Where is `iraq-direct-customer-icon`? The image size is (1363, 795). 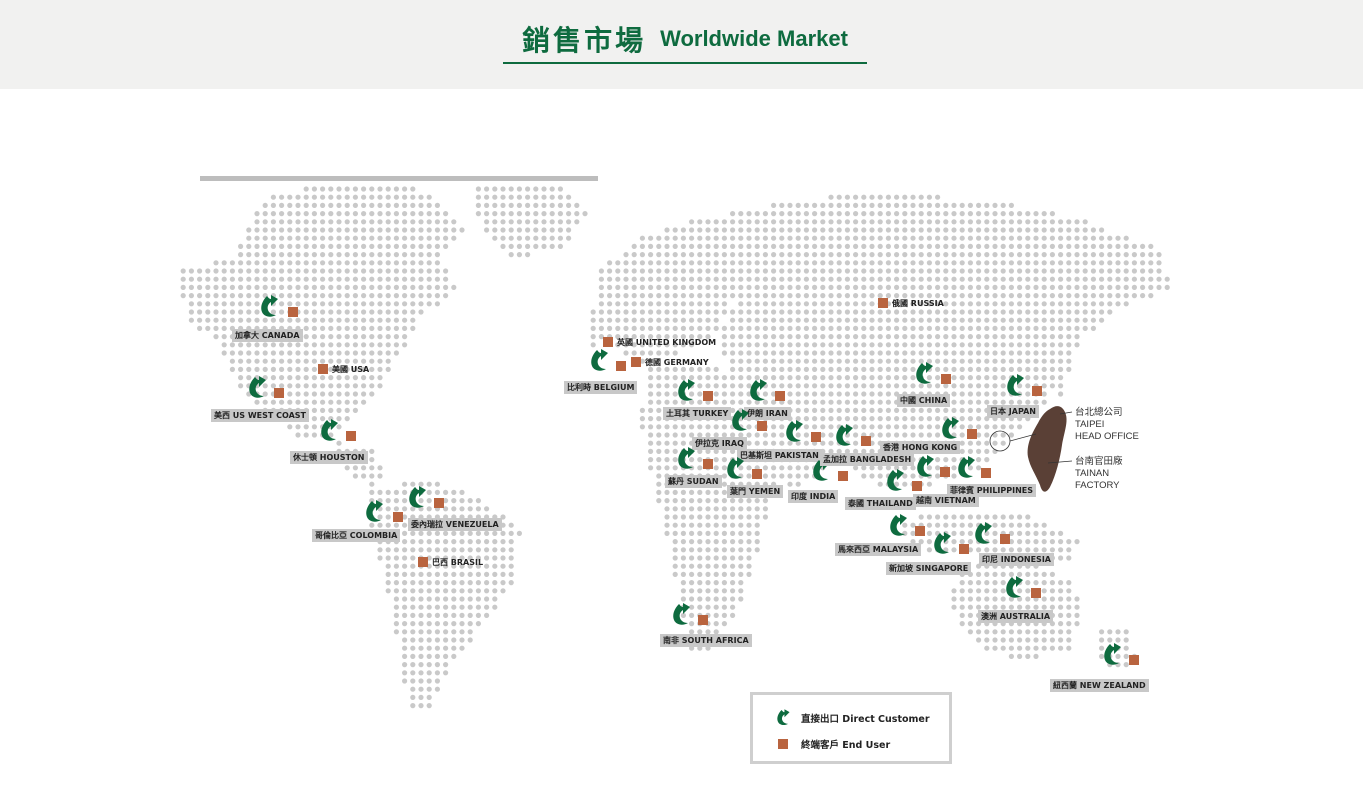 iraq-direct-customer-icon is located at coordinates (740, 421).